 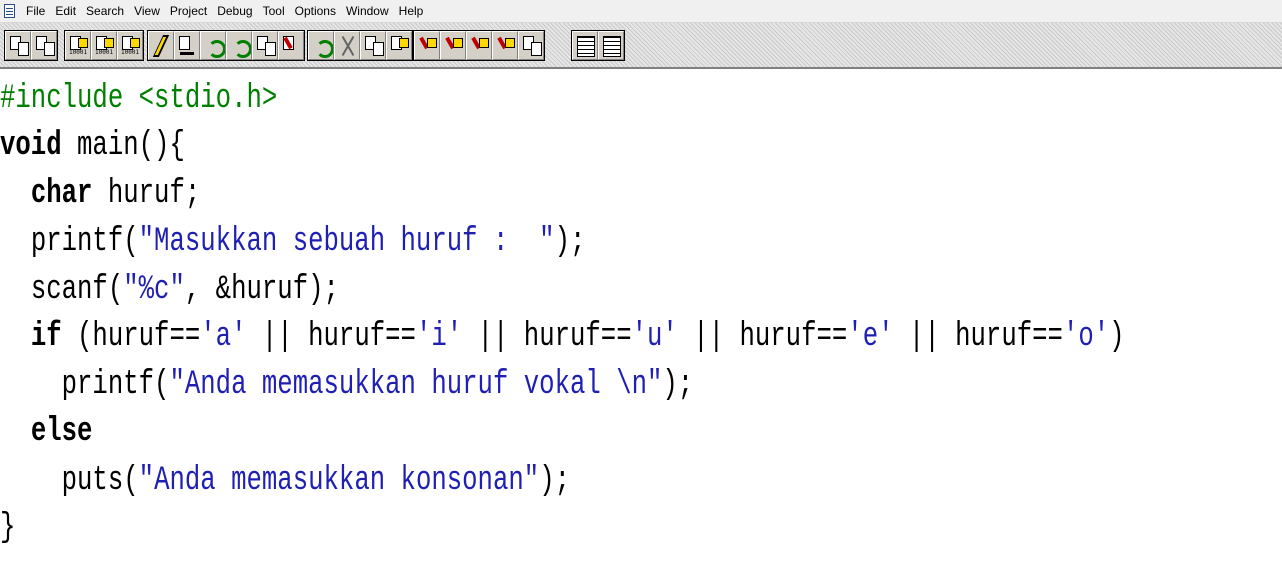 What do you see at coordinates (1117, 337) in the screenshot?
I see `code-text: )` at bounding box center [1117, 337].